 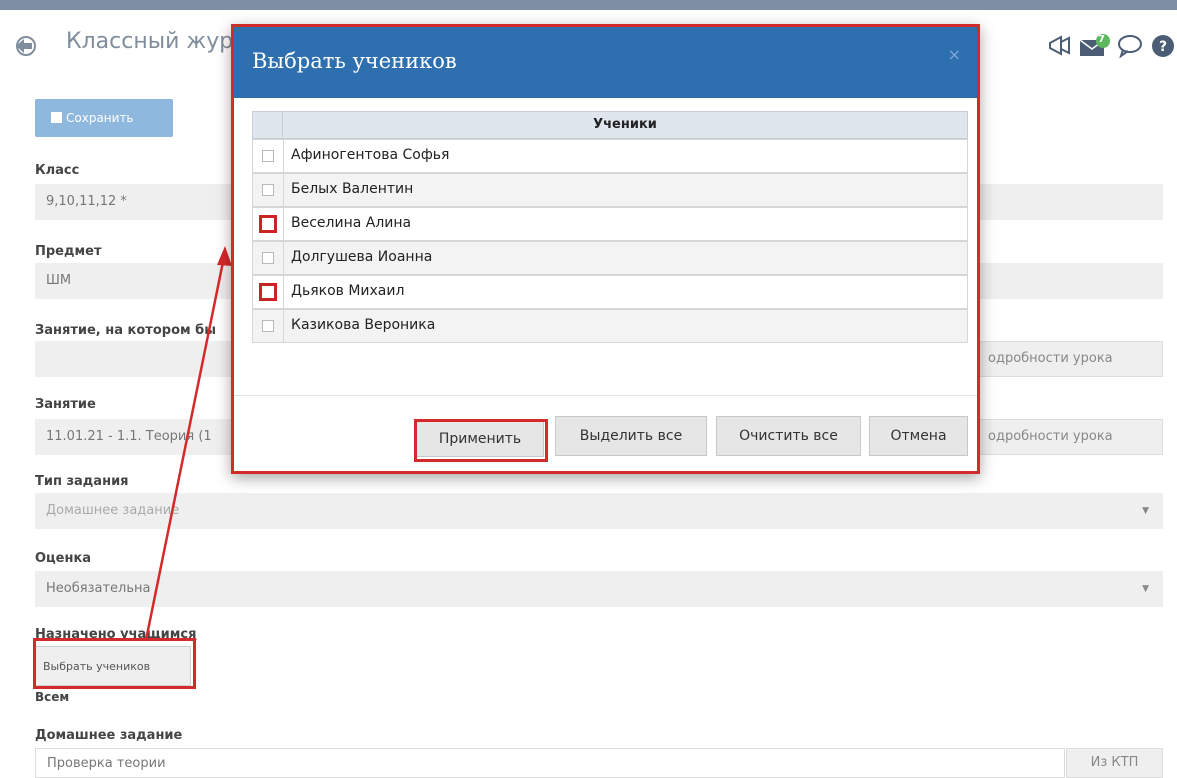 I want to click on student-row: Дьяков Михаил, so click(x=610, y=292).